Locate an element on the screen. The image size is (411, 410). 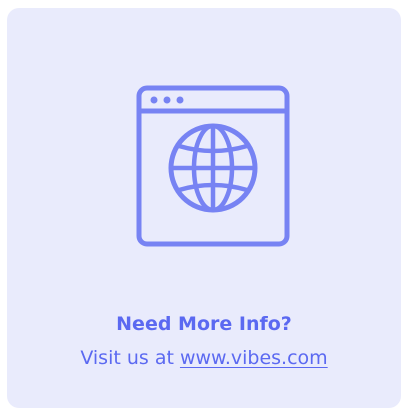
visit-prefix: Visit us at is located at coordinates (130, 358).